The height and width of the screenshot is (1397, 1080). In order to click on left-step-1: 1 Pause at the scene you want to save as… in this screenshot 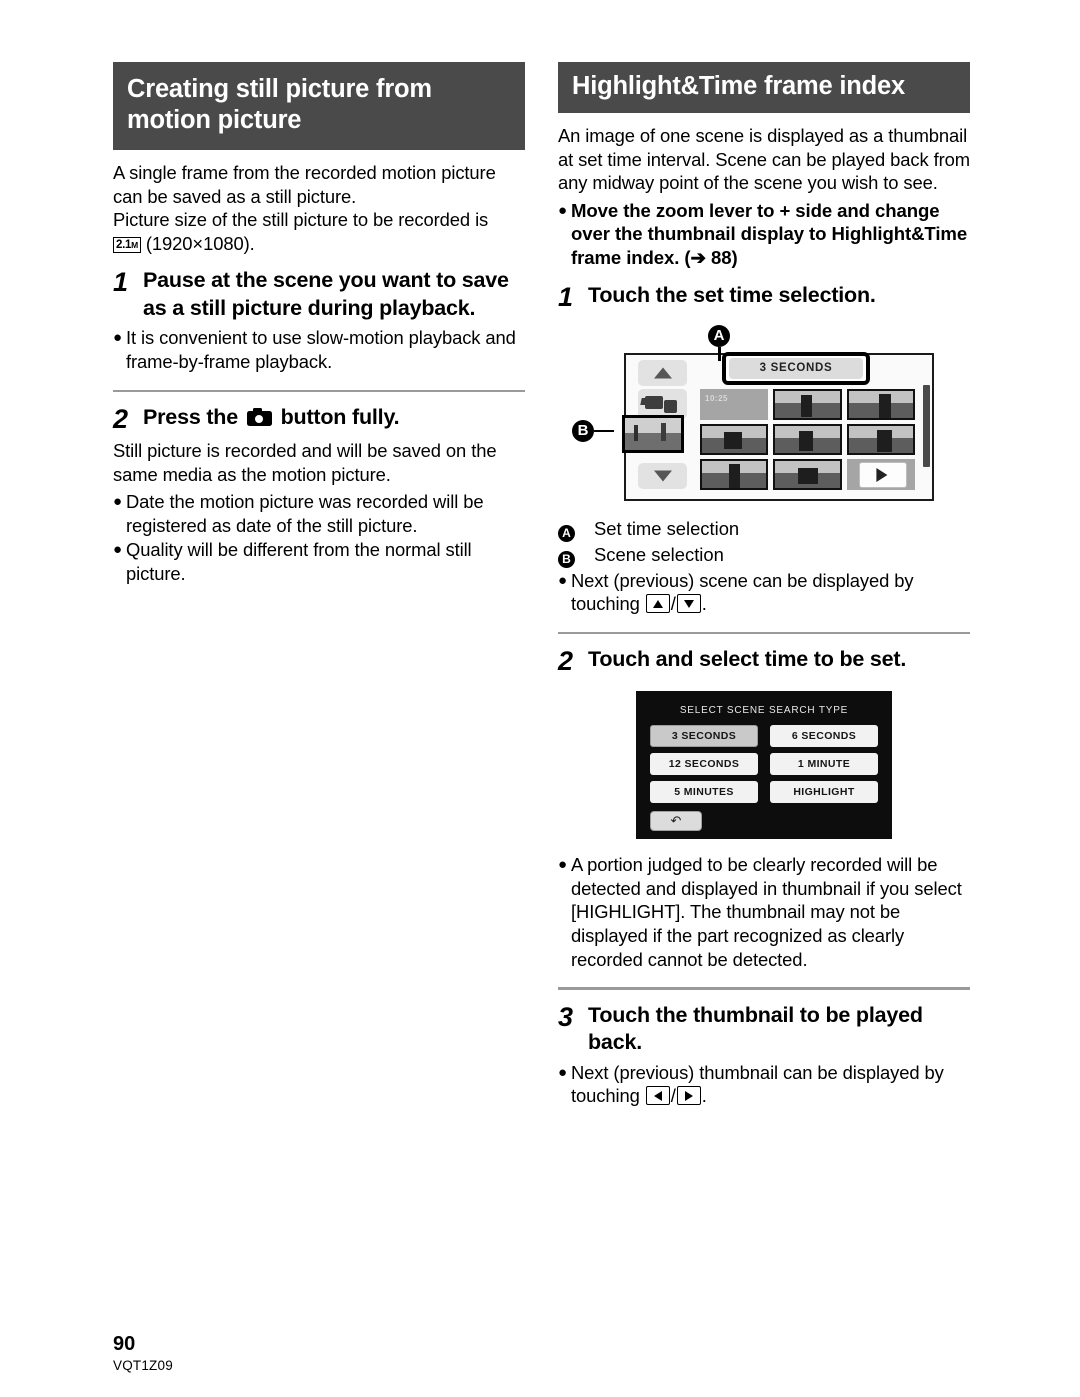, I will do `click(319, 294)`.